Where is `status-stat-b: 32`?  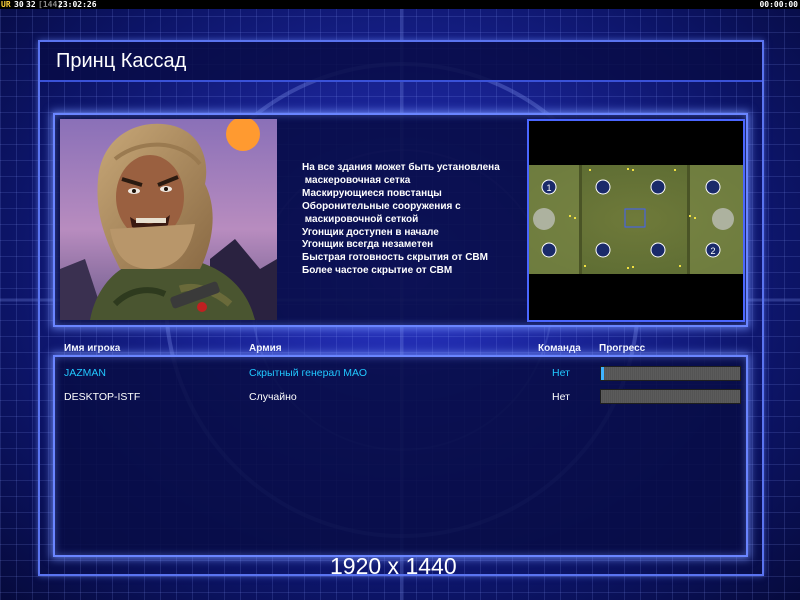
status-stat-b: 32 is located at coordinates (31, 4).